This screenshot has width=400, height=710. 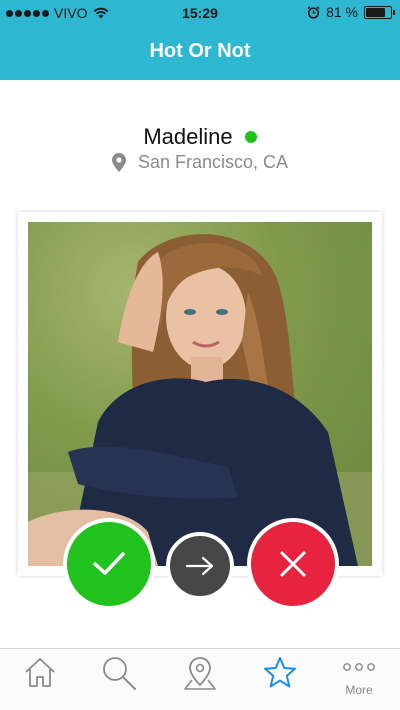 I want to click on tab-more-label: More, so click(x=359, y=690).